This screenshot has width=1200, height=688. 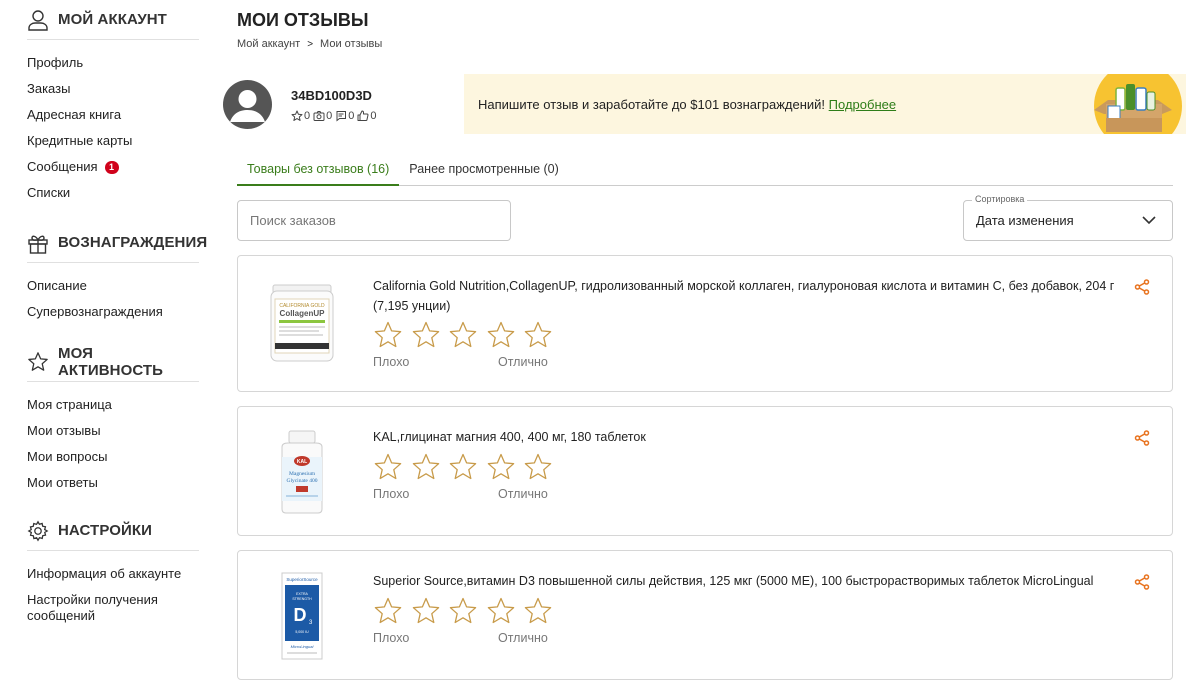 What do you see at coordinates (92, 607) in the screenshot?
I see `sidebar-item-label: Настройки получения сообщений` at bounding box center [92, 607].